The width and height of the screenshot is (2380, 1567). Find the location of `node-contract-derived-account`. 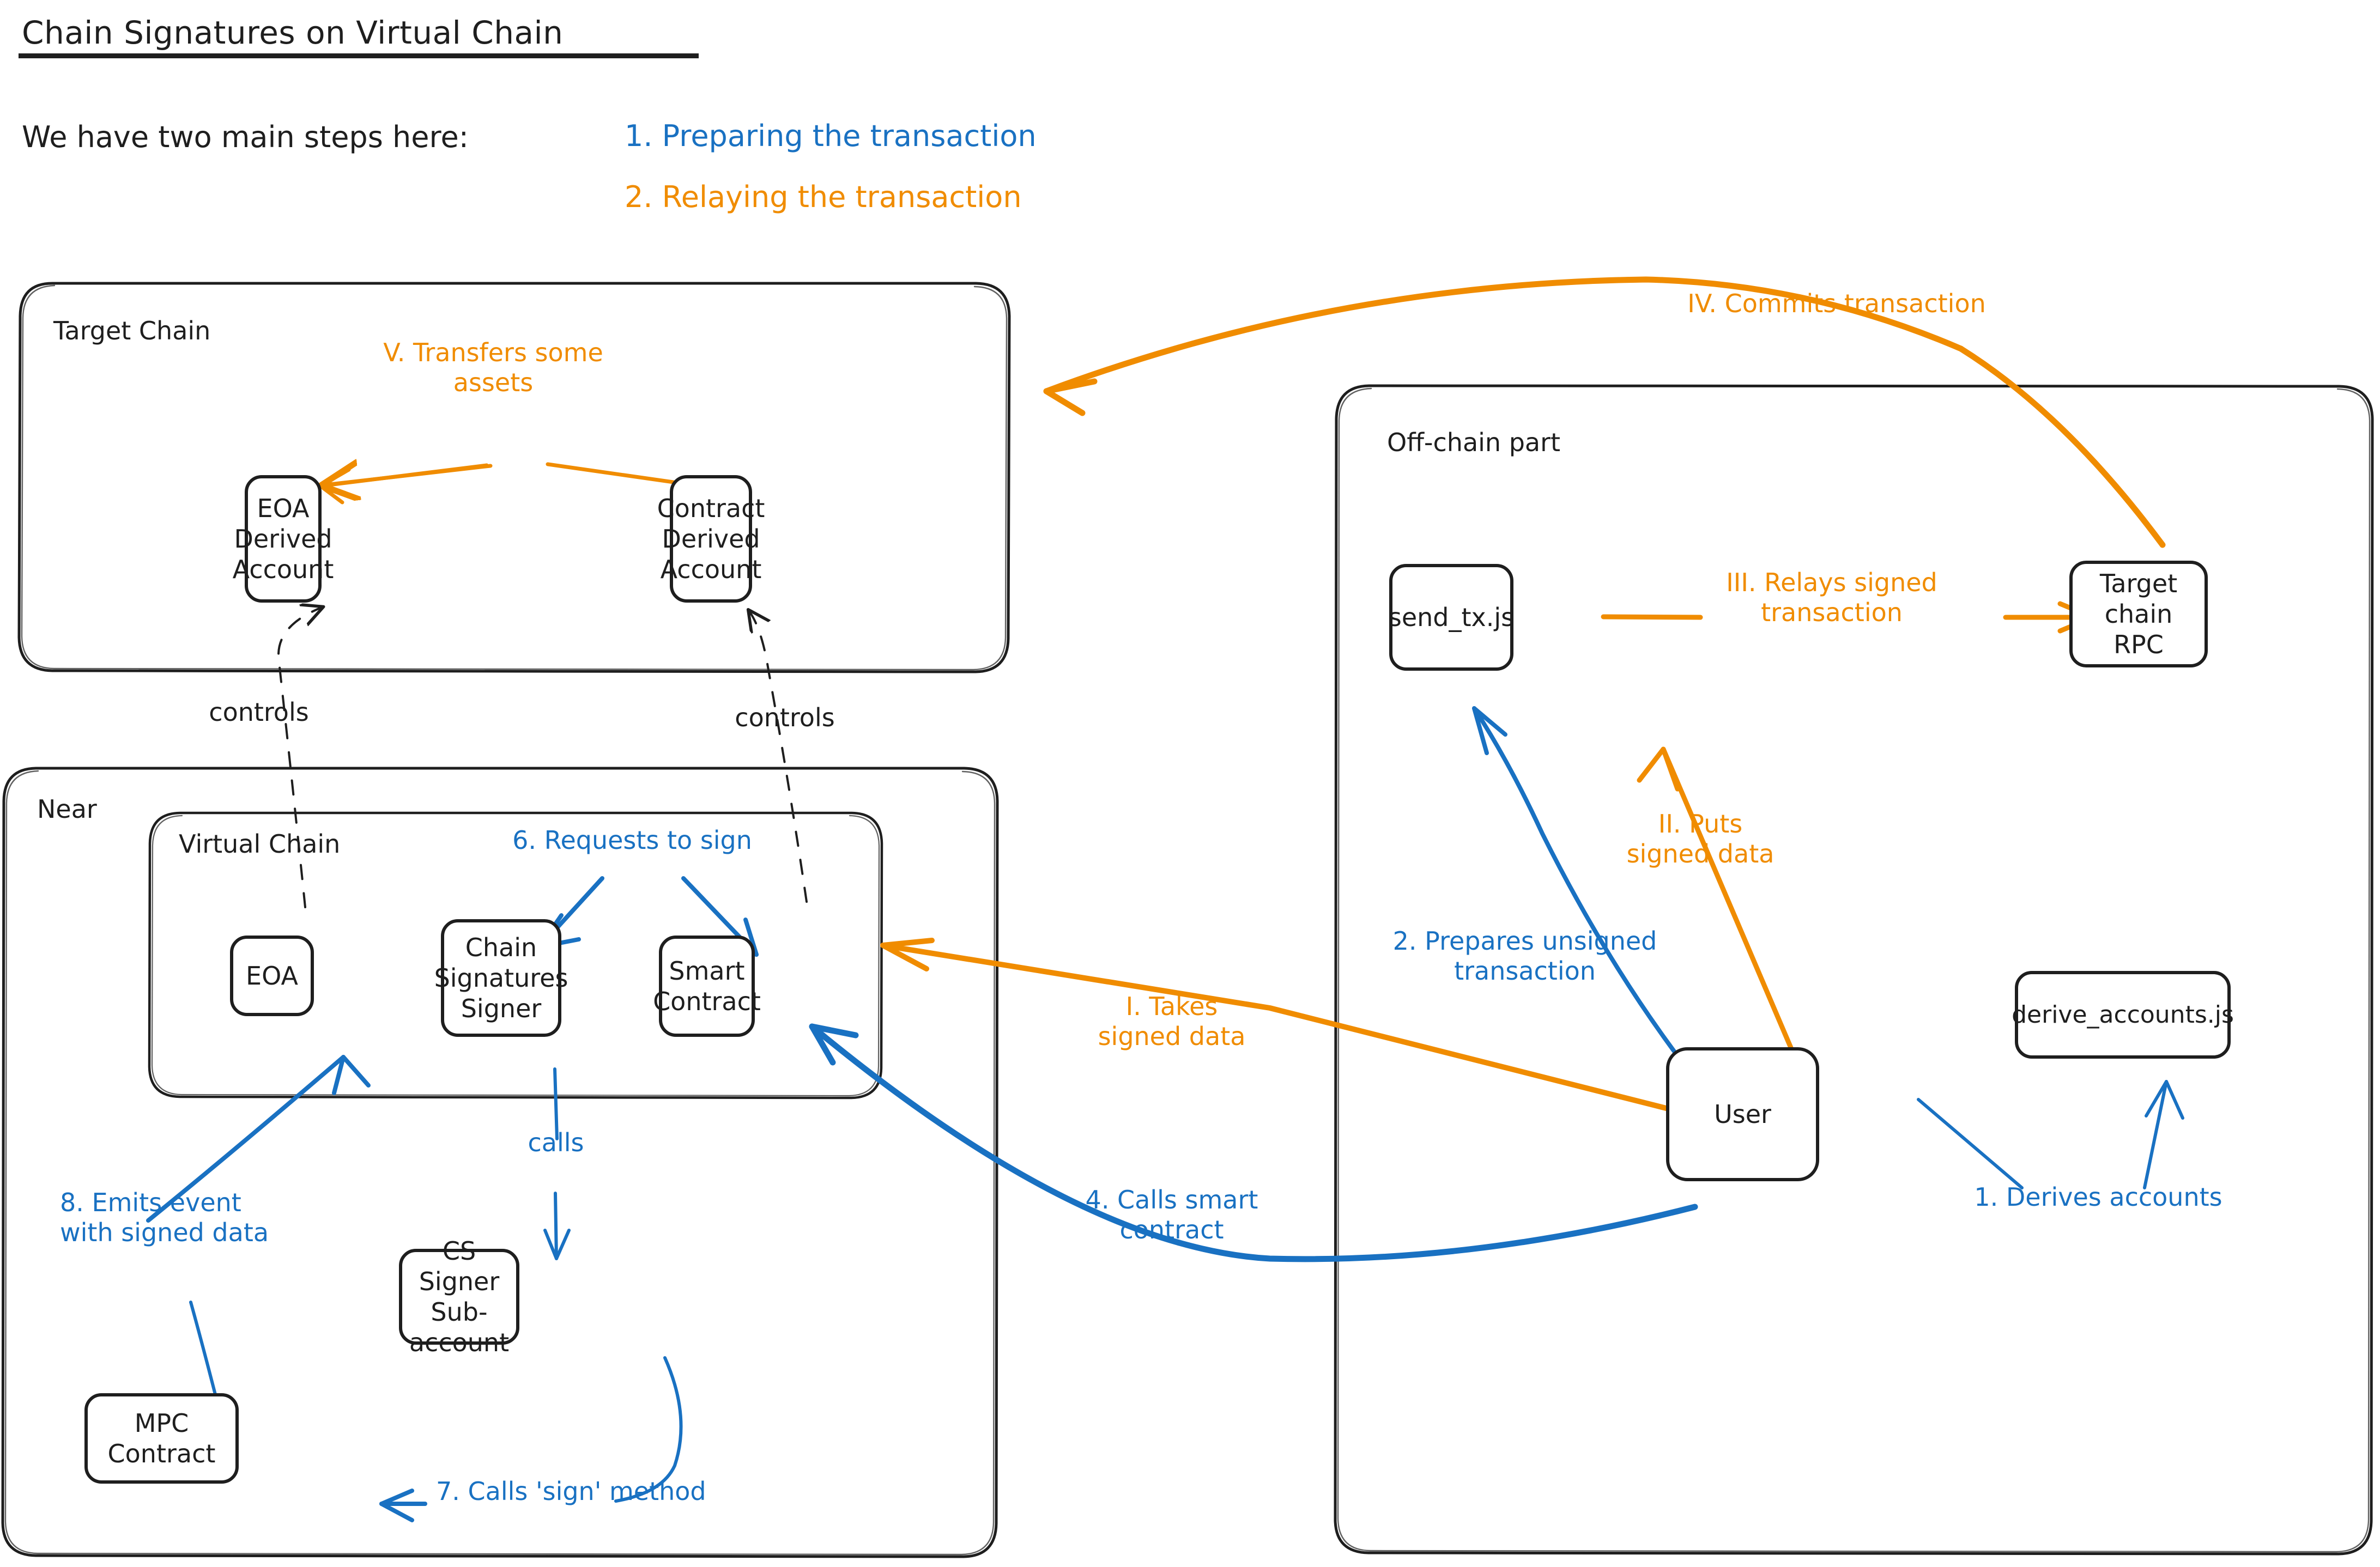

node-contract-derived-account is located at coordinates (711, 539).